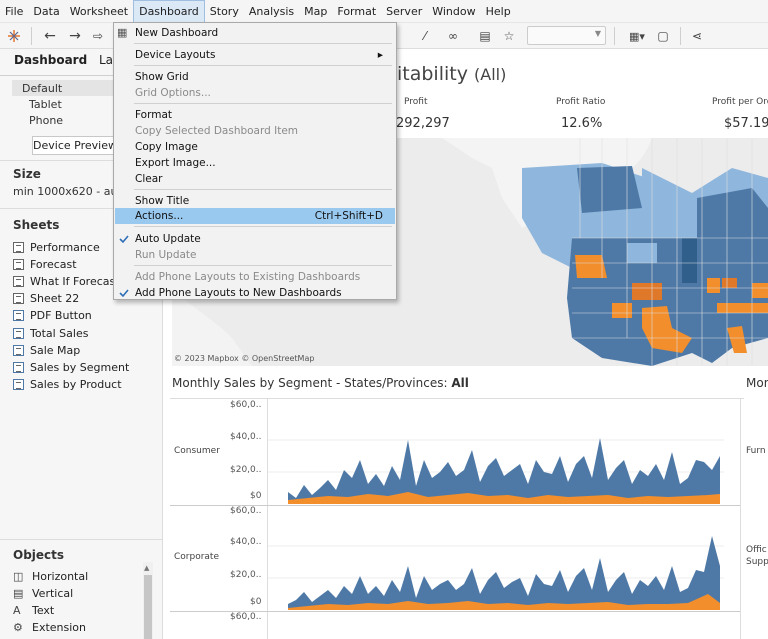 Image resolution: width=768 pixels, height=639 pixels. I want to click on menu-map: Map, so click(315, 11).